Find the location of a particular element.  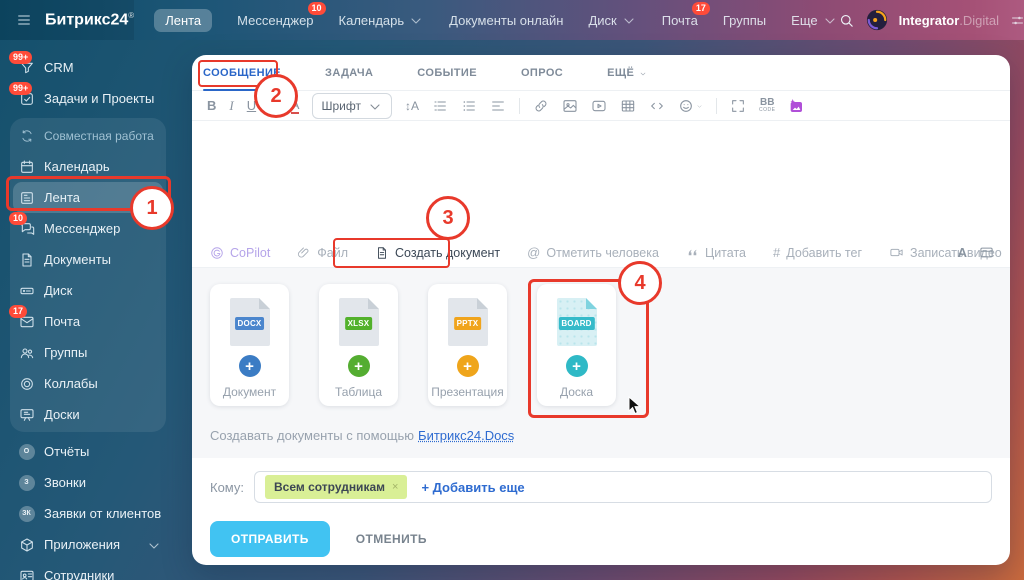

messenger-sidebar-badge: 10 is located at coordinates (18, 218).